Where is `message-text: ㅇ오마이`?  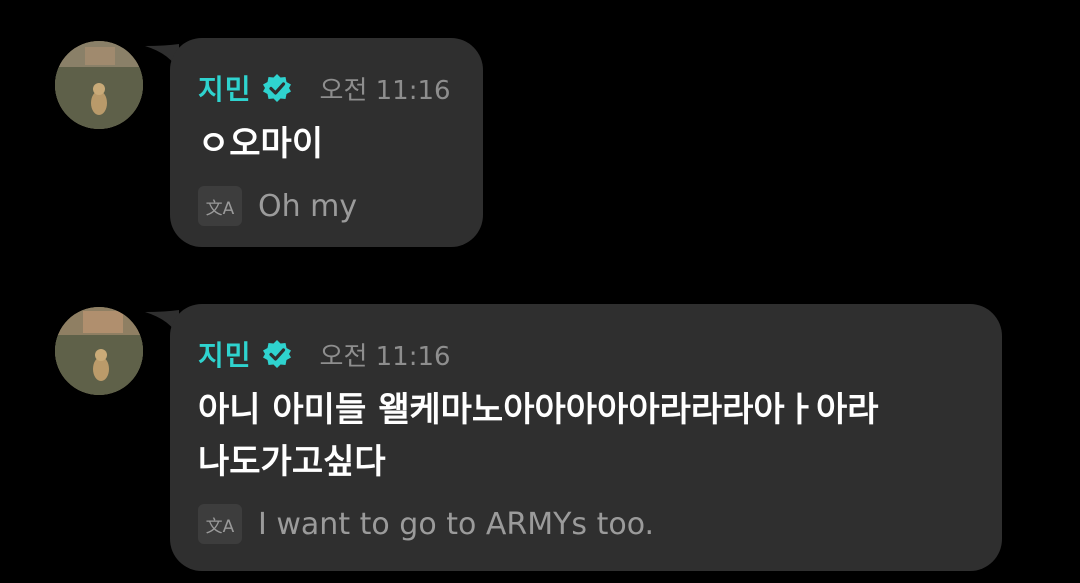
message-text: ㅇ오마이 is located at coordinates (326, 144).